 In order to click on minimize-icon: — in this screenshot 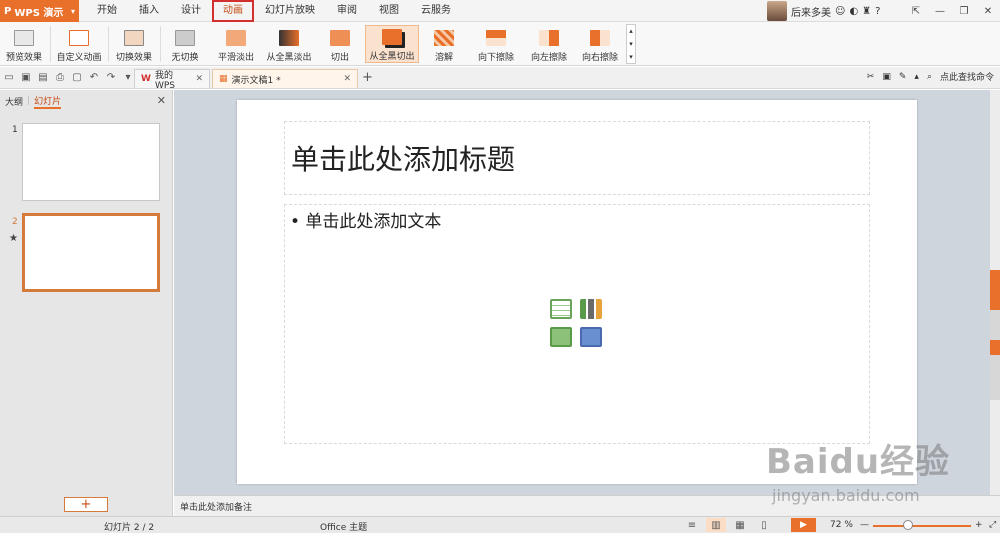, I will do `click(940, 11)`.